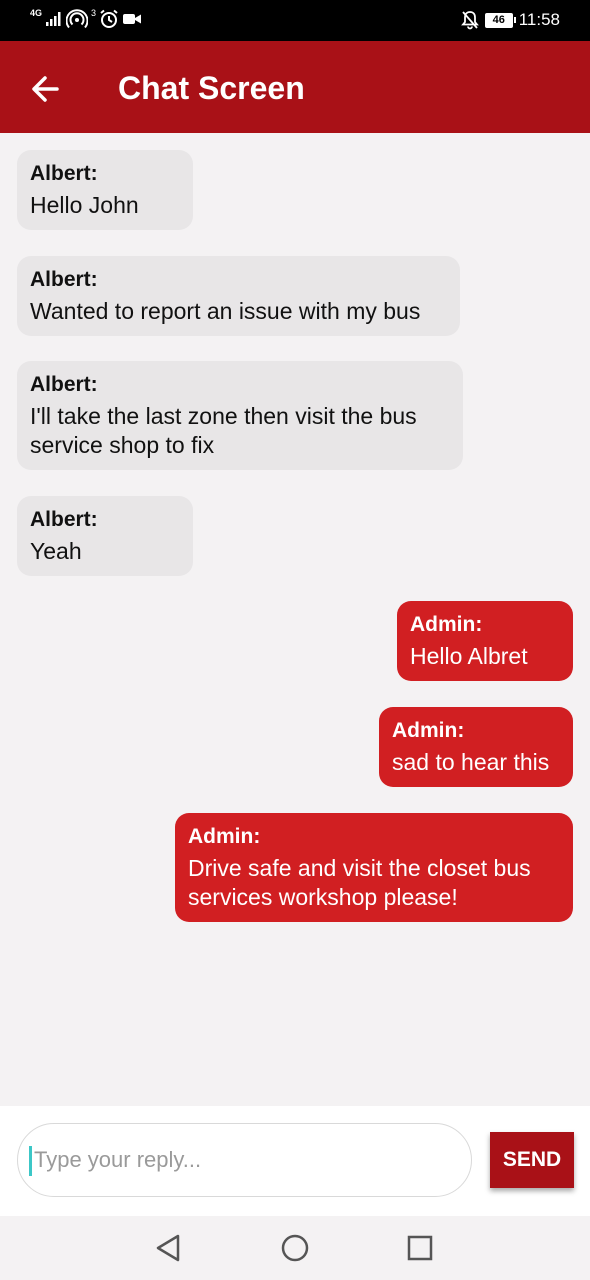 The width and height of the screenshot is (590, 1280). I want to click on message-bubble-incoming: Albert: Hello John, so click(105, 190).